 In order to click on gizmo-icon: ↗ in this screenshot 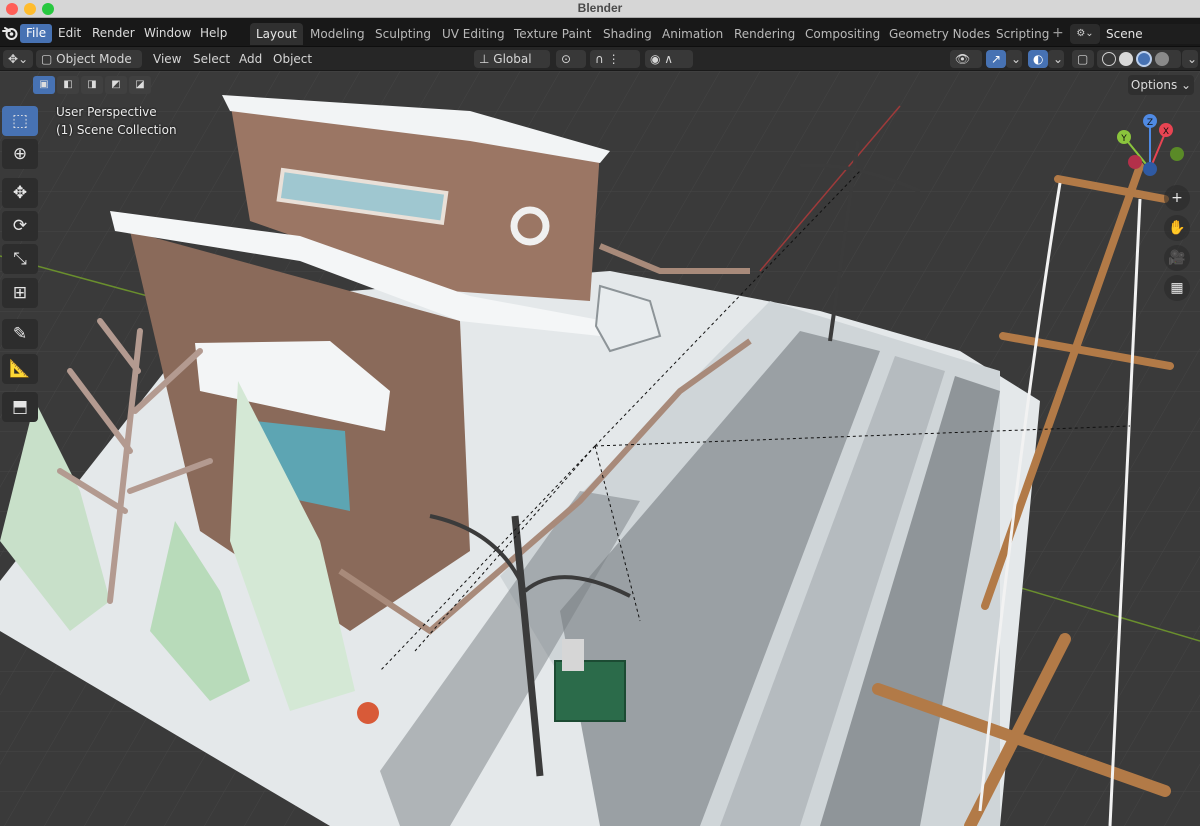, I will do `click(996, 59)`.